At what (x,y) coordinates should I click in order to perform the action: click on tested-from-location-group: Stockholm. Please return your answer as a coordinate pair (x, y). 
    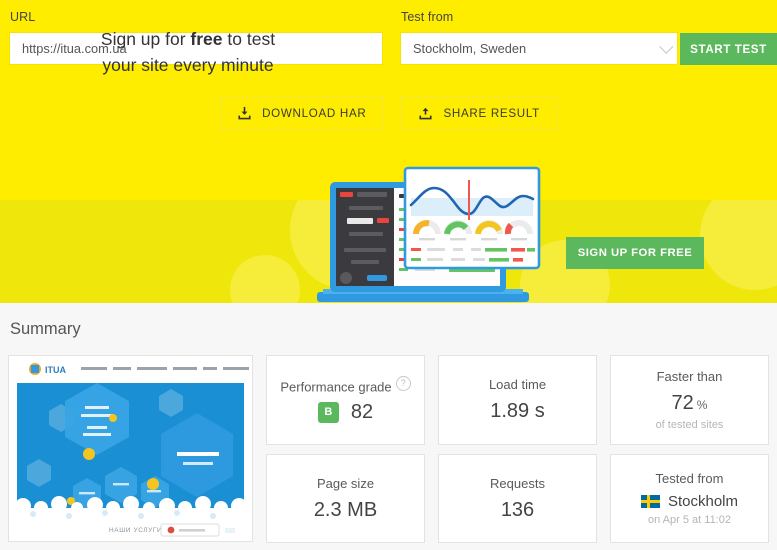
    Looking at the image, I should click on (689, 501).